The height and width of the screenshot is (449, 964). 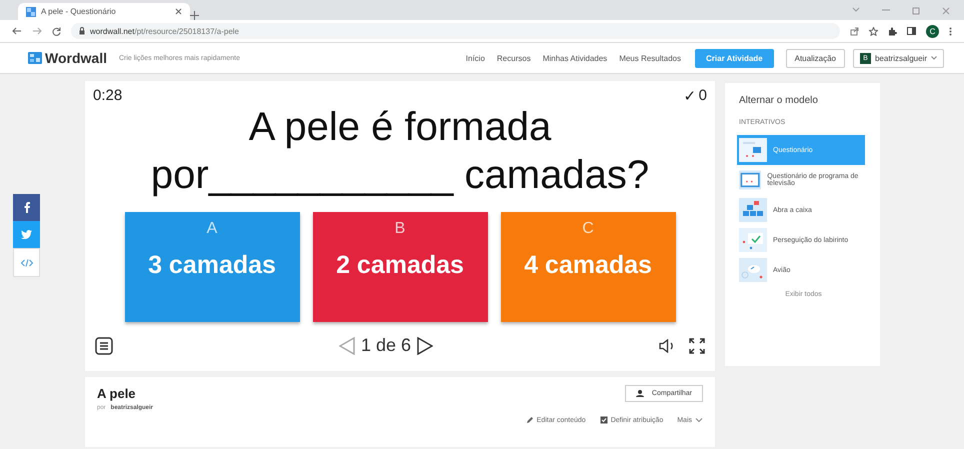 What do you see at coordinates (702, 96) in the screenshot?
I see `score: 0` at bounding box center [702, 96].